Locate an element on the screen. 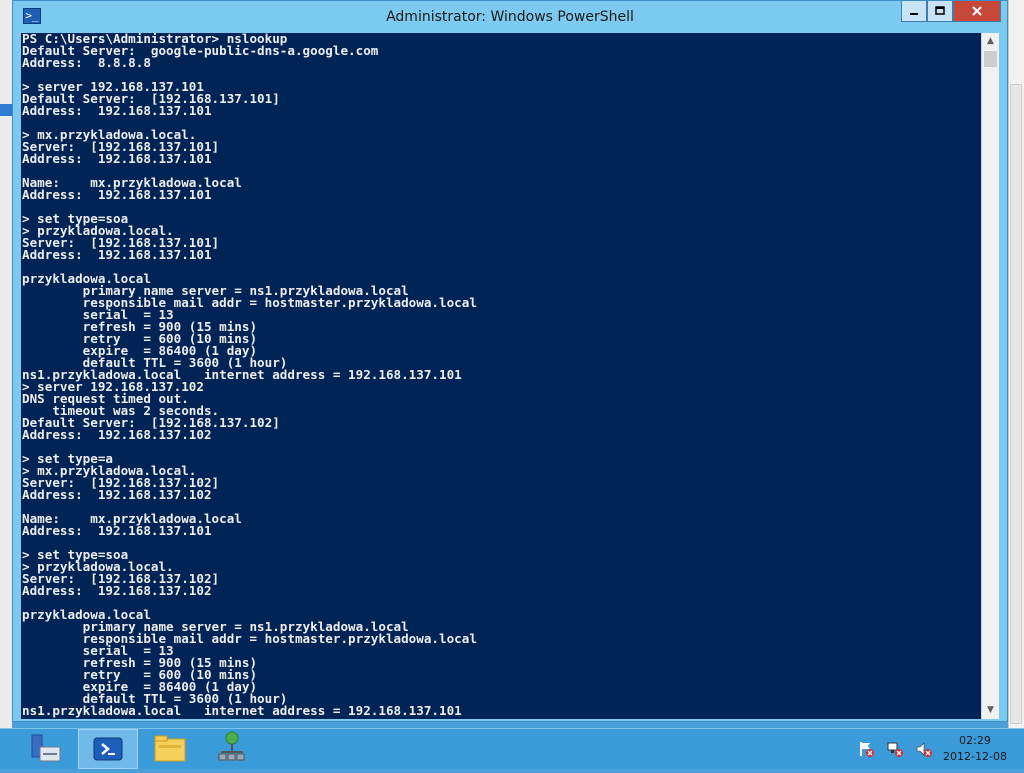  server-manager-icon is located at coordinates (46, 748).